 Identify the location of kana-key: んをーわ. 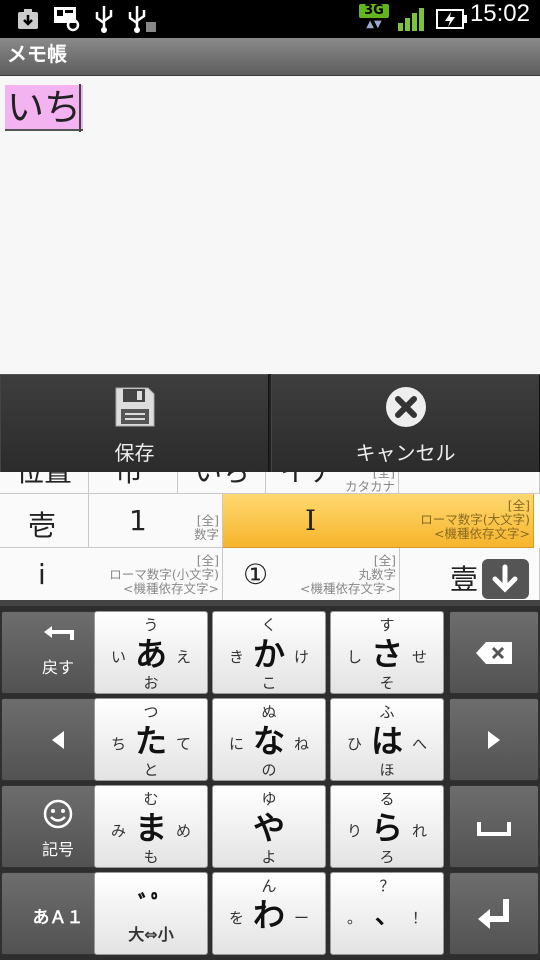
(269, 913).